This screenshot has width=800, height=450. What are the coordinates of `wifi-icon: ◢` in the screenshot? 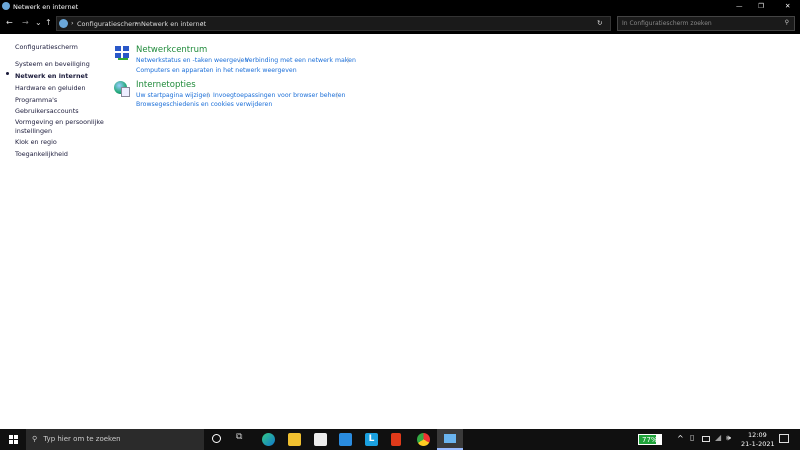 It's located at (718, 437).